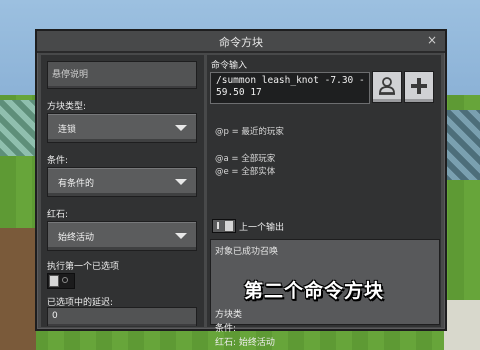  Describe the element at coordinates (67, 107) in the screenshot. I see `block-type-label: 方块类型:` at that location.